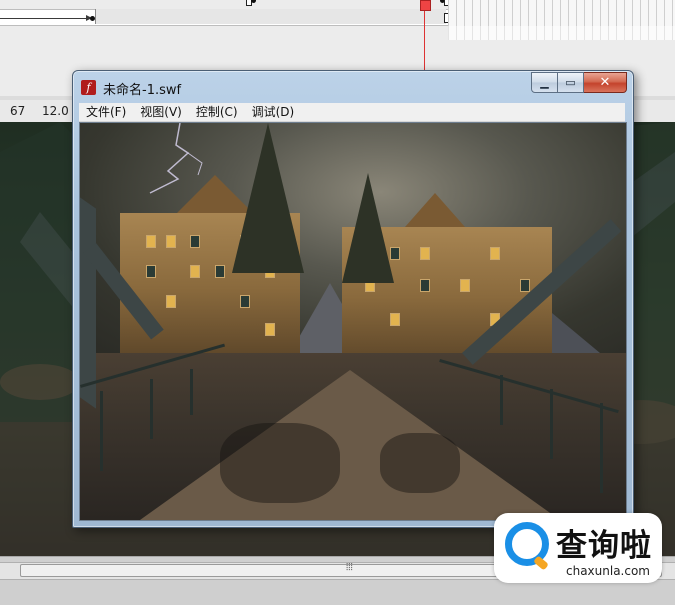 The image size is (675, 605). Describe the element at coordinates (270, 16) in the screenshot. I see `frame-span` at that location.